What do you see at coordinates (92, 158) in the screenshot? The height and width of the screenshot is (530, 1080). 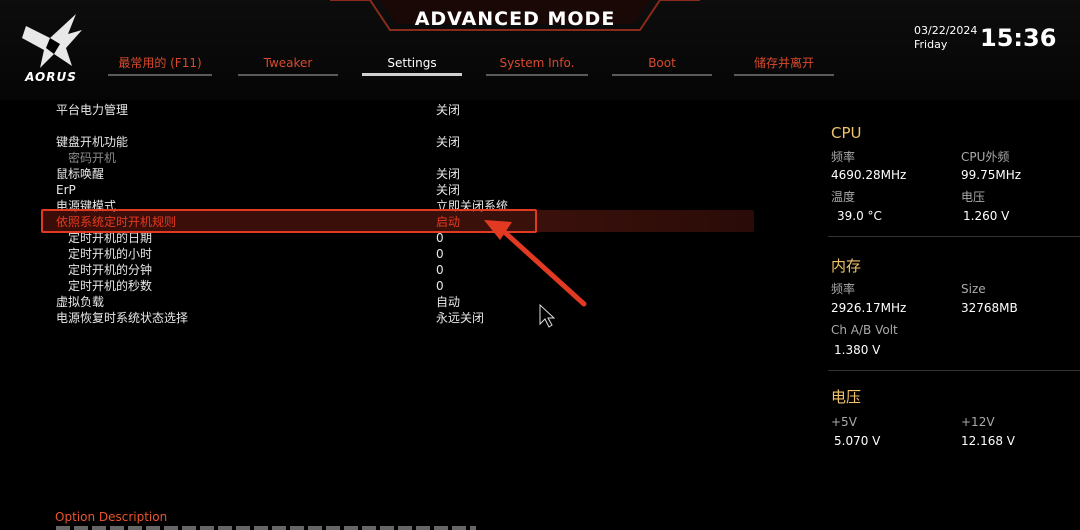 I see `setting-label: 密码开机` at bounding box center [92, 158].